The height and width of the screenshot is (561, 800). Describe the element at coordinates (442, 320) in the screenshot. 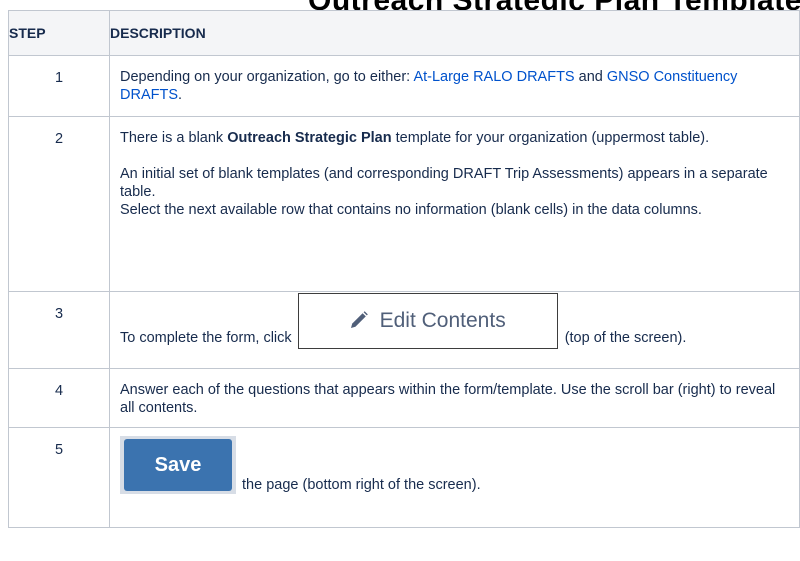

I see `edit-contents-label: Edit Contents` at that location.